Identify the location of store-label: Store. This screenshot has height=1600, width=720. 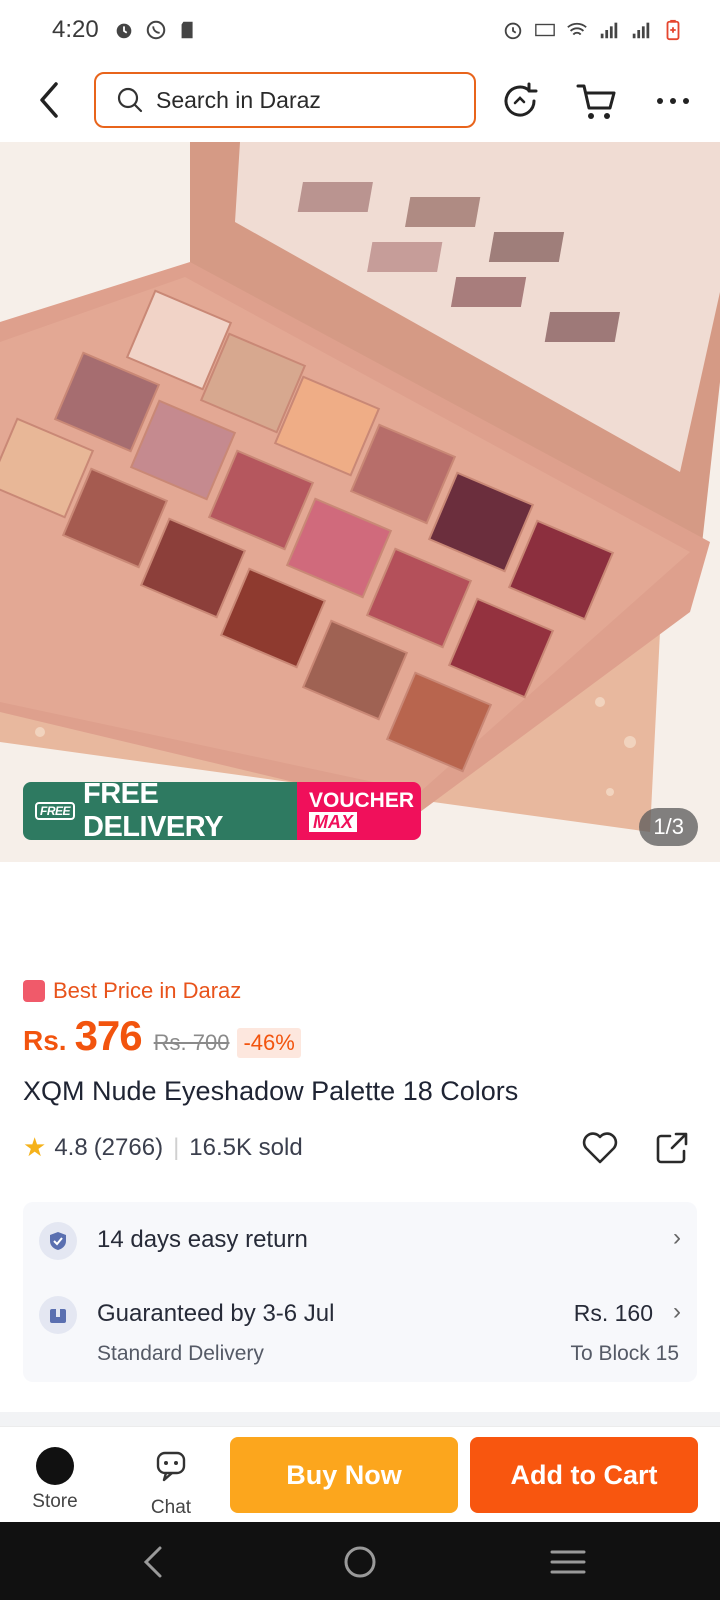
(55, 1501).